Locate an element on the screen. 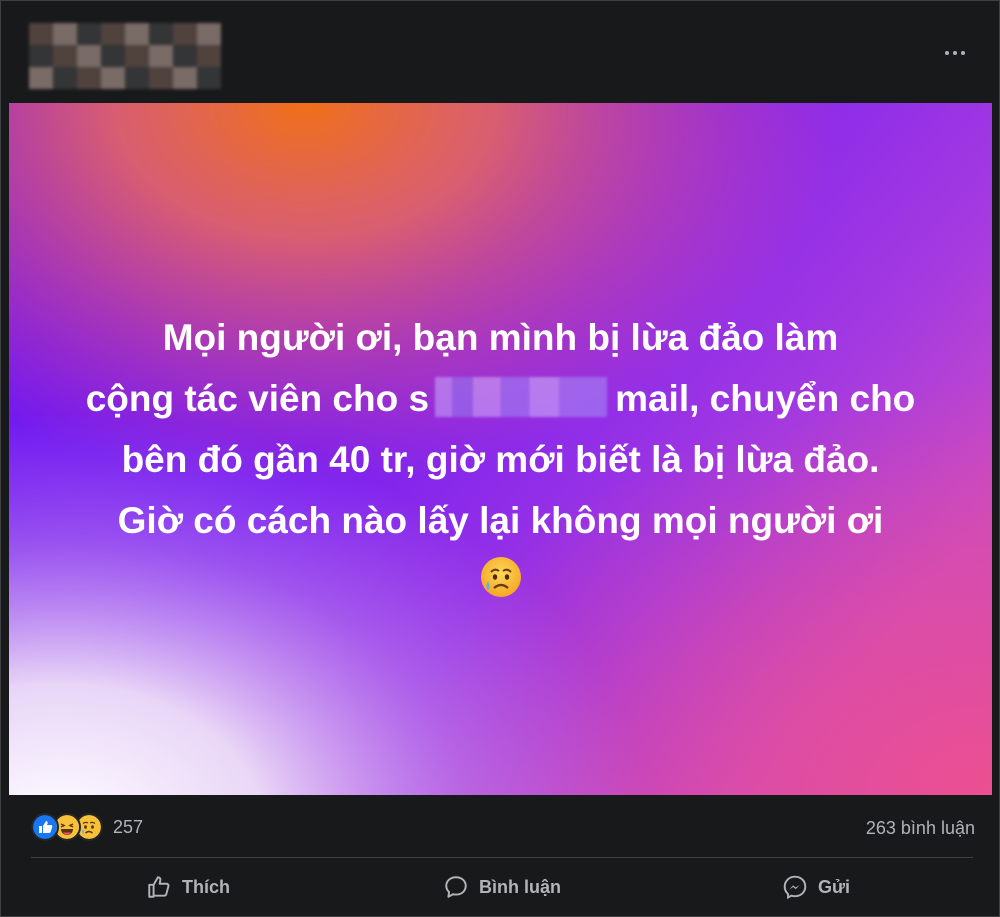  post-header is located at coordinates (500, 52).